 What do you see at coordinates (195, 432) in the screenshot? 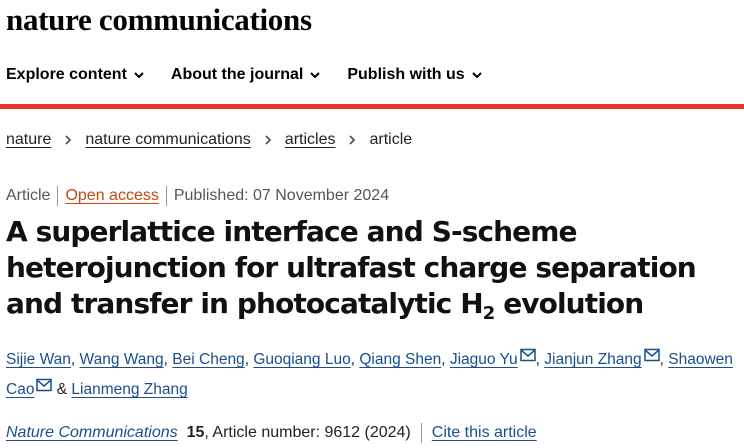
I see `volume-number: 15` at bounding box center [195, 432].